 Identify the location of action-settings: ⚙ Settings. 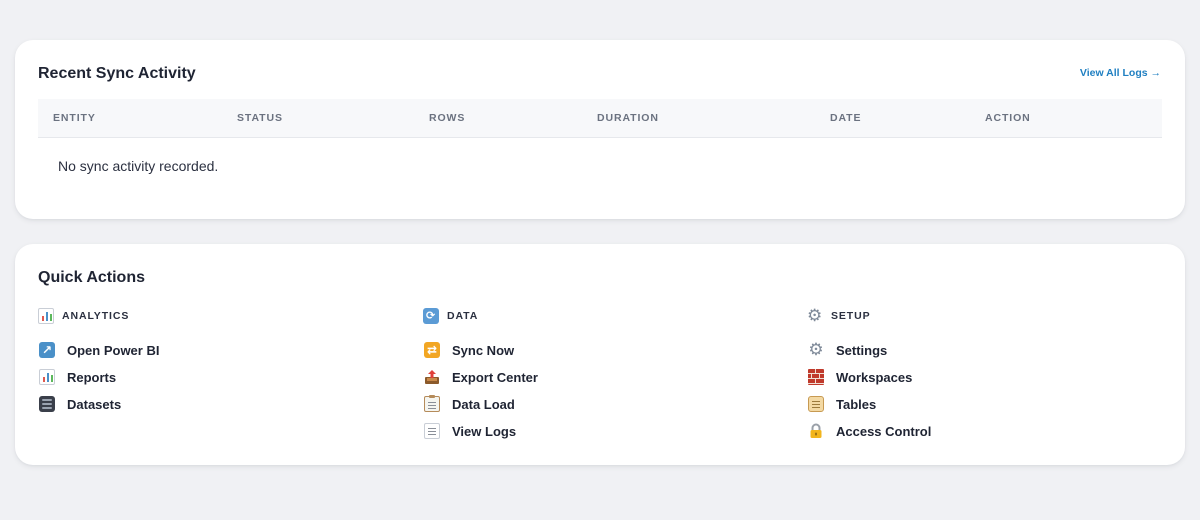
(847, 350).